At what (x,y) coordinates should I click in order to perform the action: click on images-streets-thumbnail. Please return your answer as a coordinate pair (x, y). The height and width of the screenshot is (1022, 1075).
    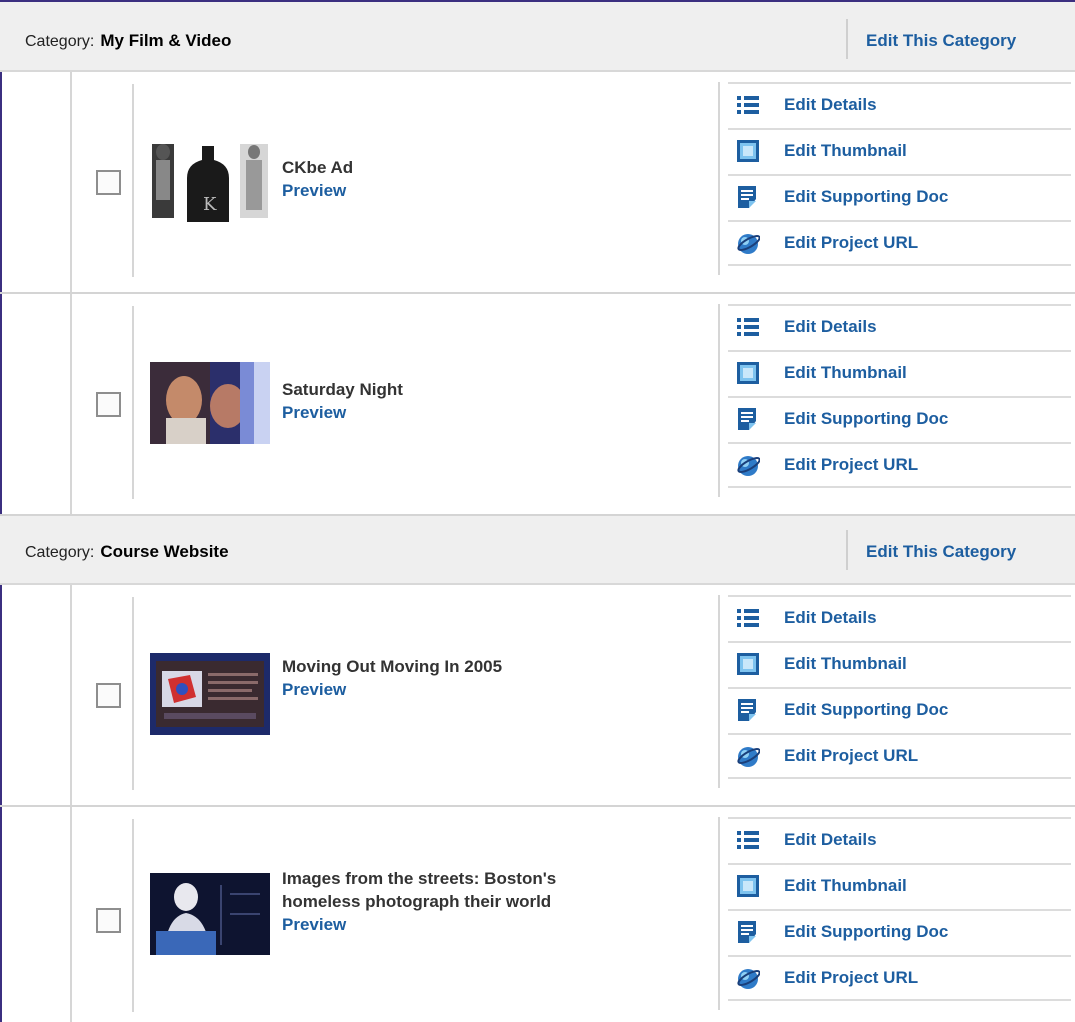
    Looking at the image, I should click on (210, 914).